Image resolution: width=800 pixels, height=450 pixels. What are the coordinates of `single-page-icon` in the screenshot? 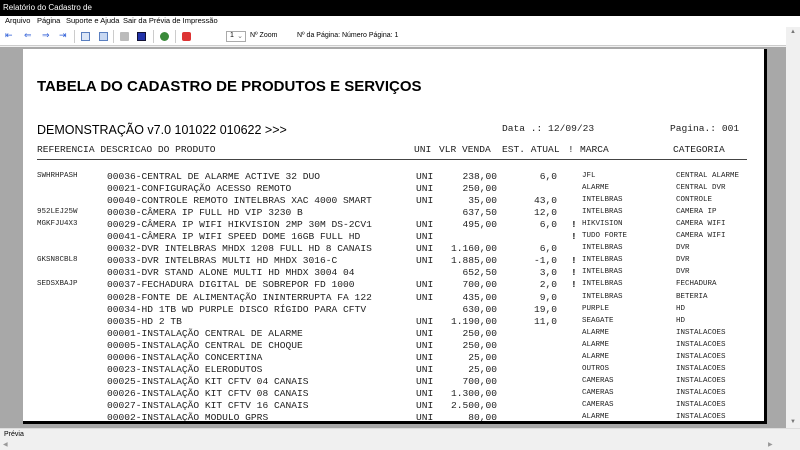 It's located at (85, 36).